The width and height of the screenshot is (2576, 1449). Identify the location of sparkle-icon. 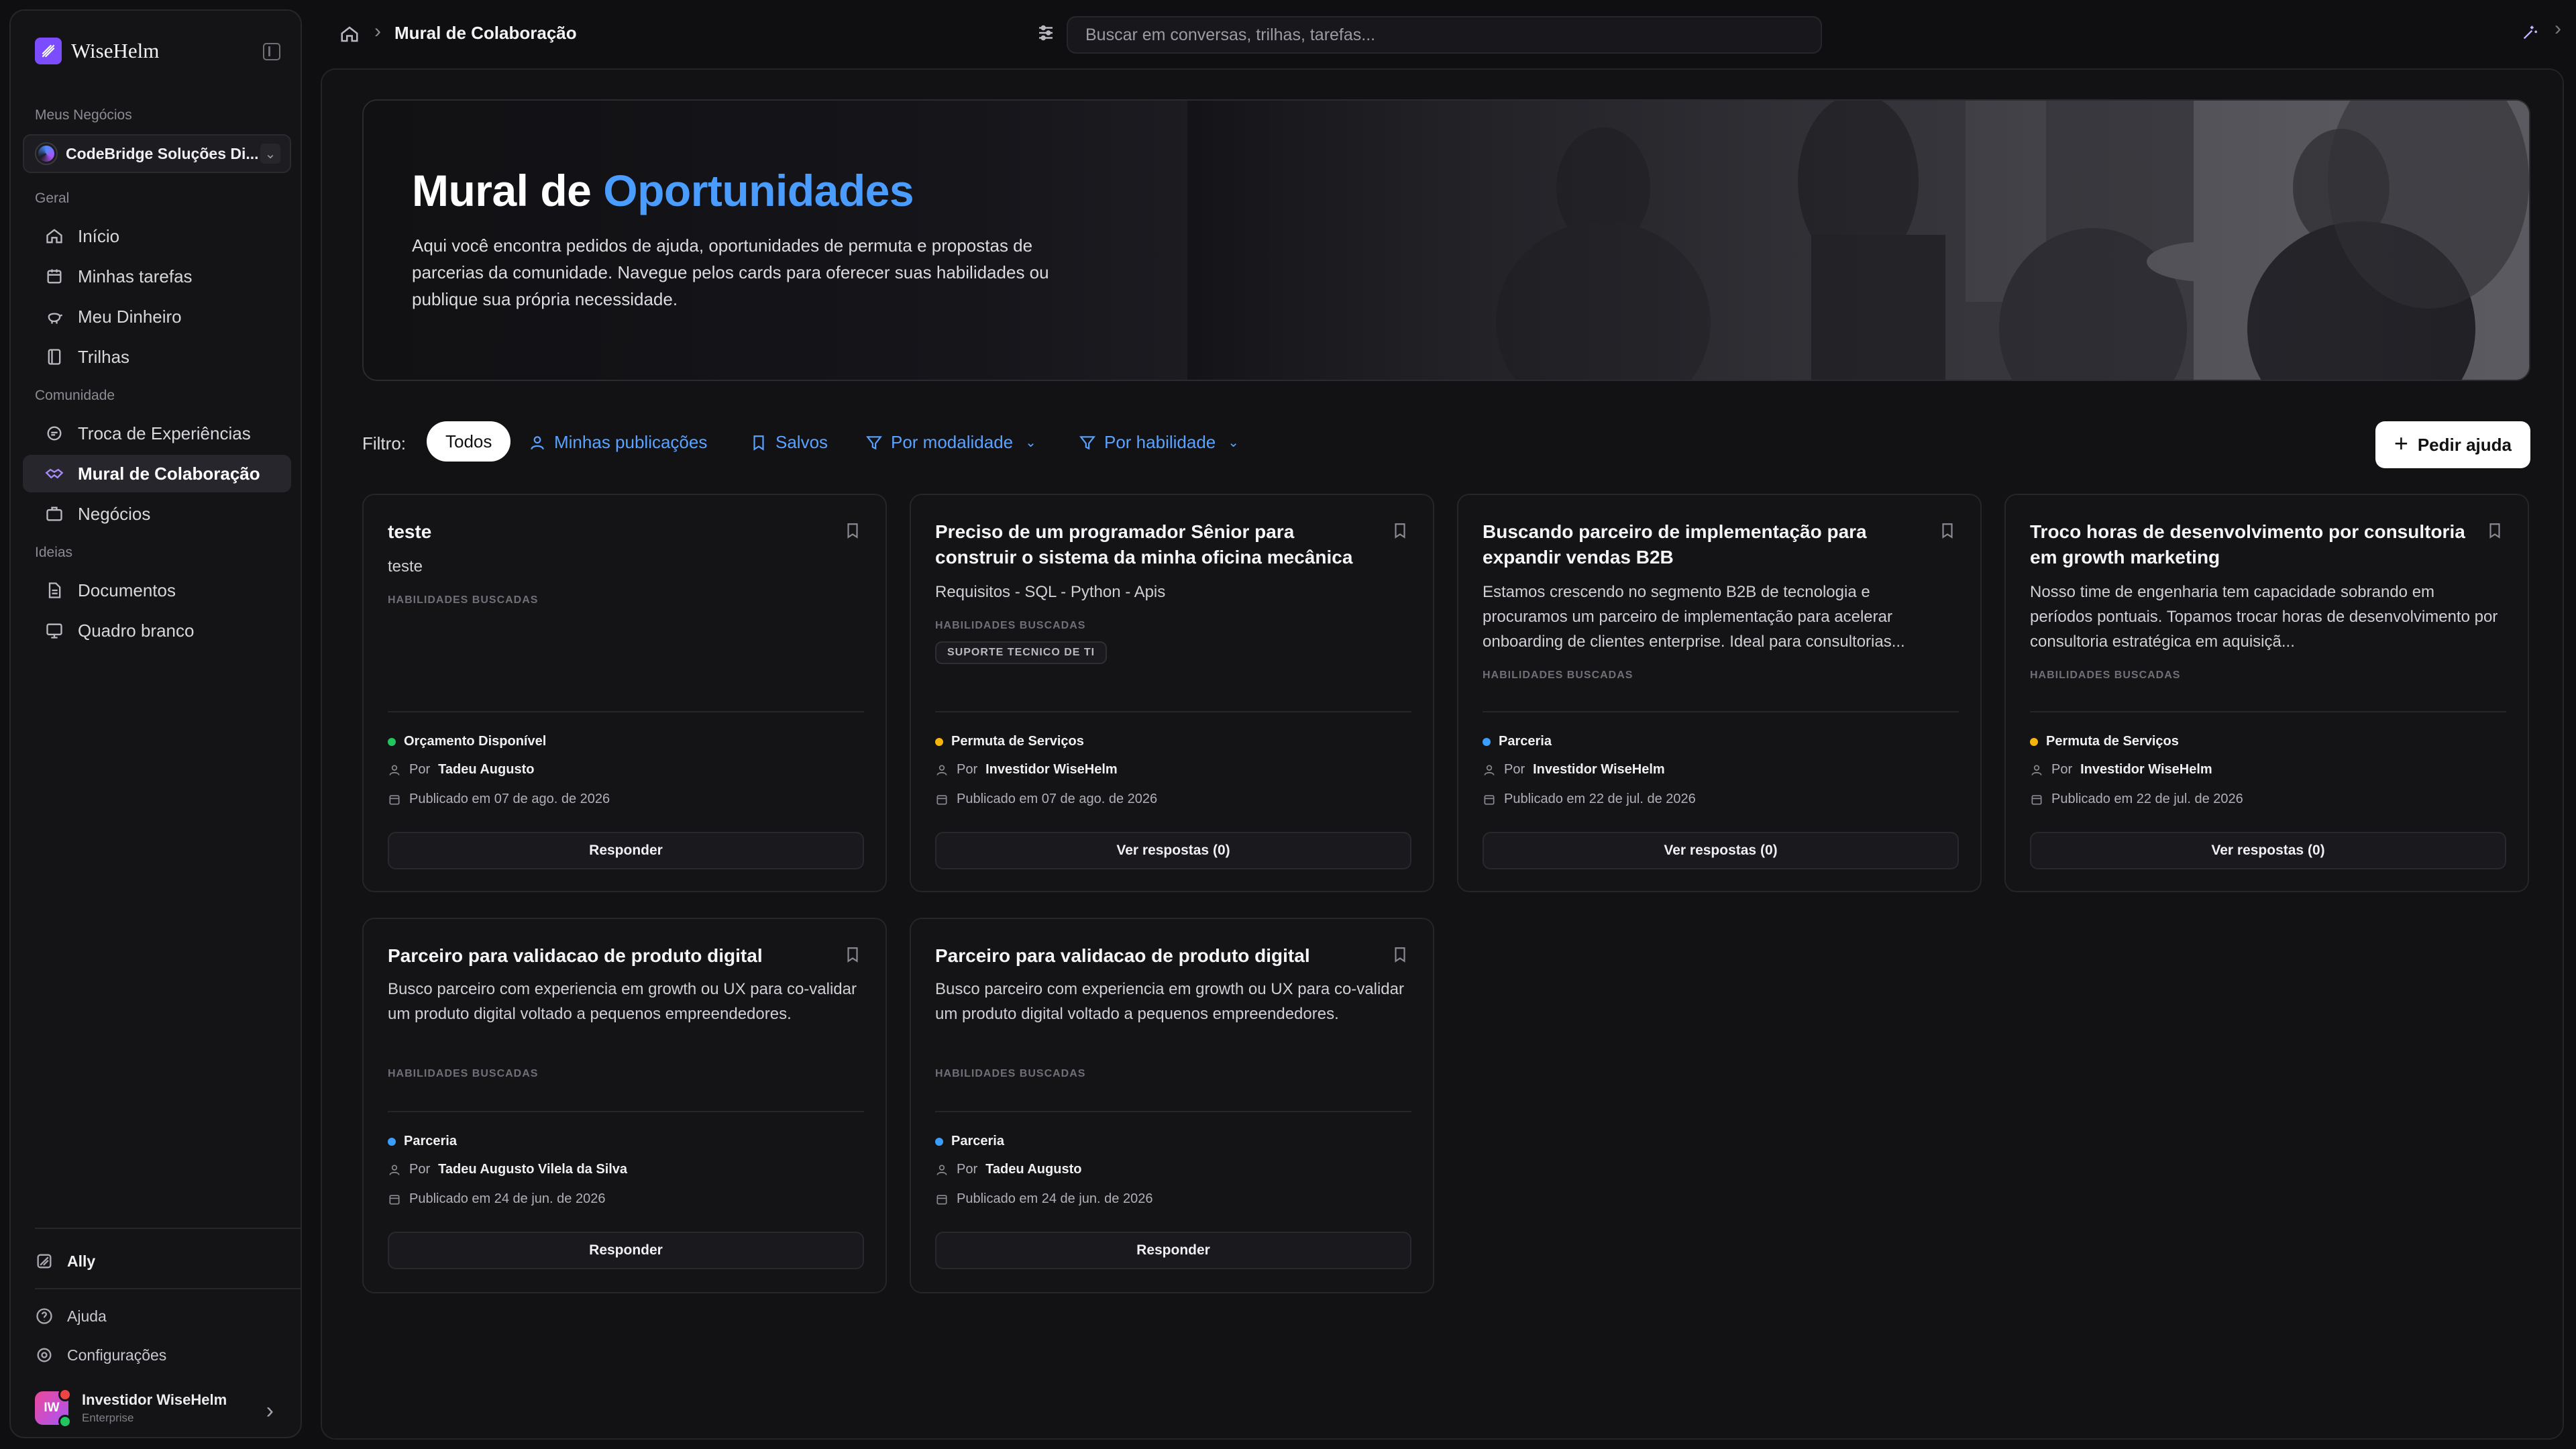
(2530, 34).